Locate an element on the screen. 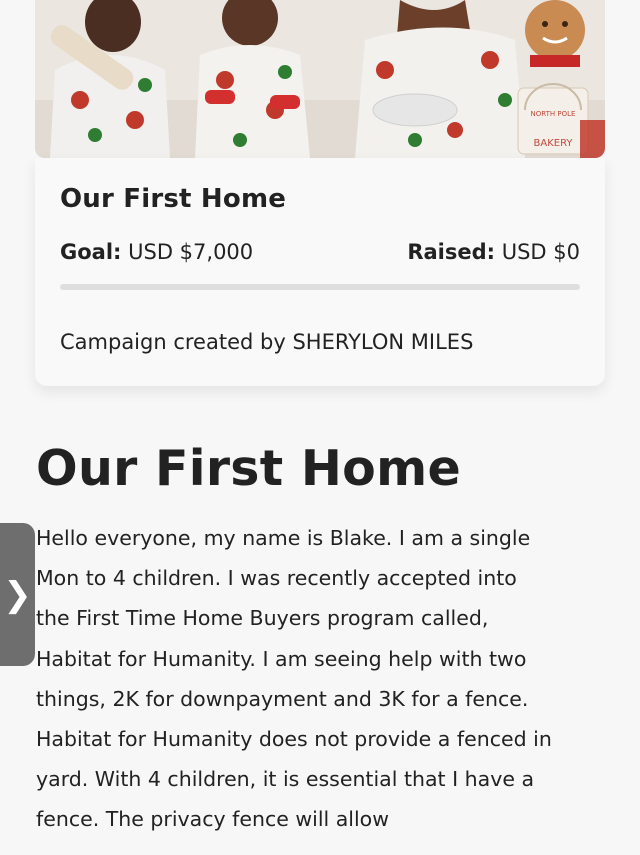 This screenshot has width=640, height=855. goal-value: USD $7,000 is located at coordinates (191, 252).